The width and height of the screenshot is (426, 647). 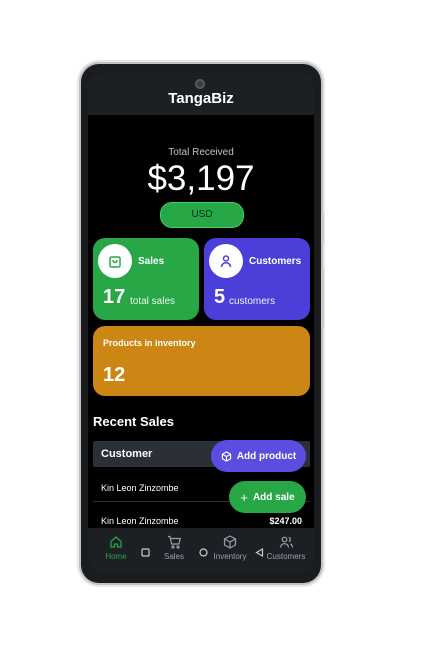 I want to click on shopping-bag-icon, so click(x=115, y=261).